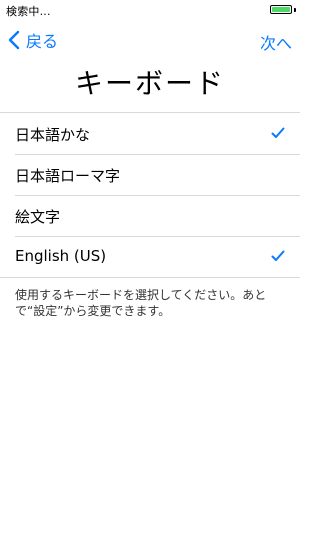  I want to click on keyboard-item-label: 日本語かな, so click(53, 135).